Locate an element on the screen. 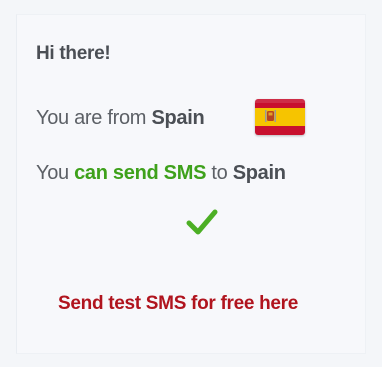  sms-capability-text: can send SMS is located at coordinates (140, 173).